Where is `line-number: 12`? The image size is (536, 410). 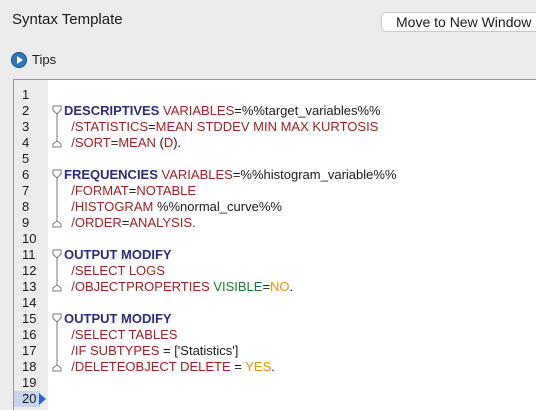 line-number: 12 is located at coordinates (31, 271).